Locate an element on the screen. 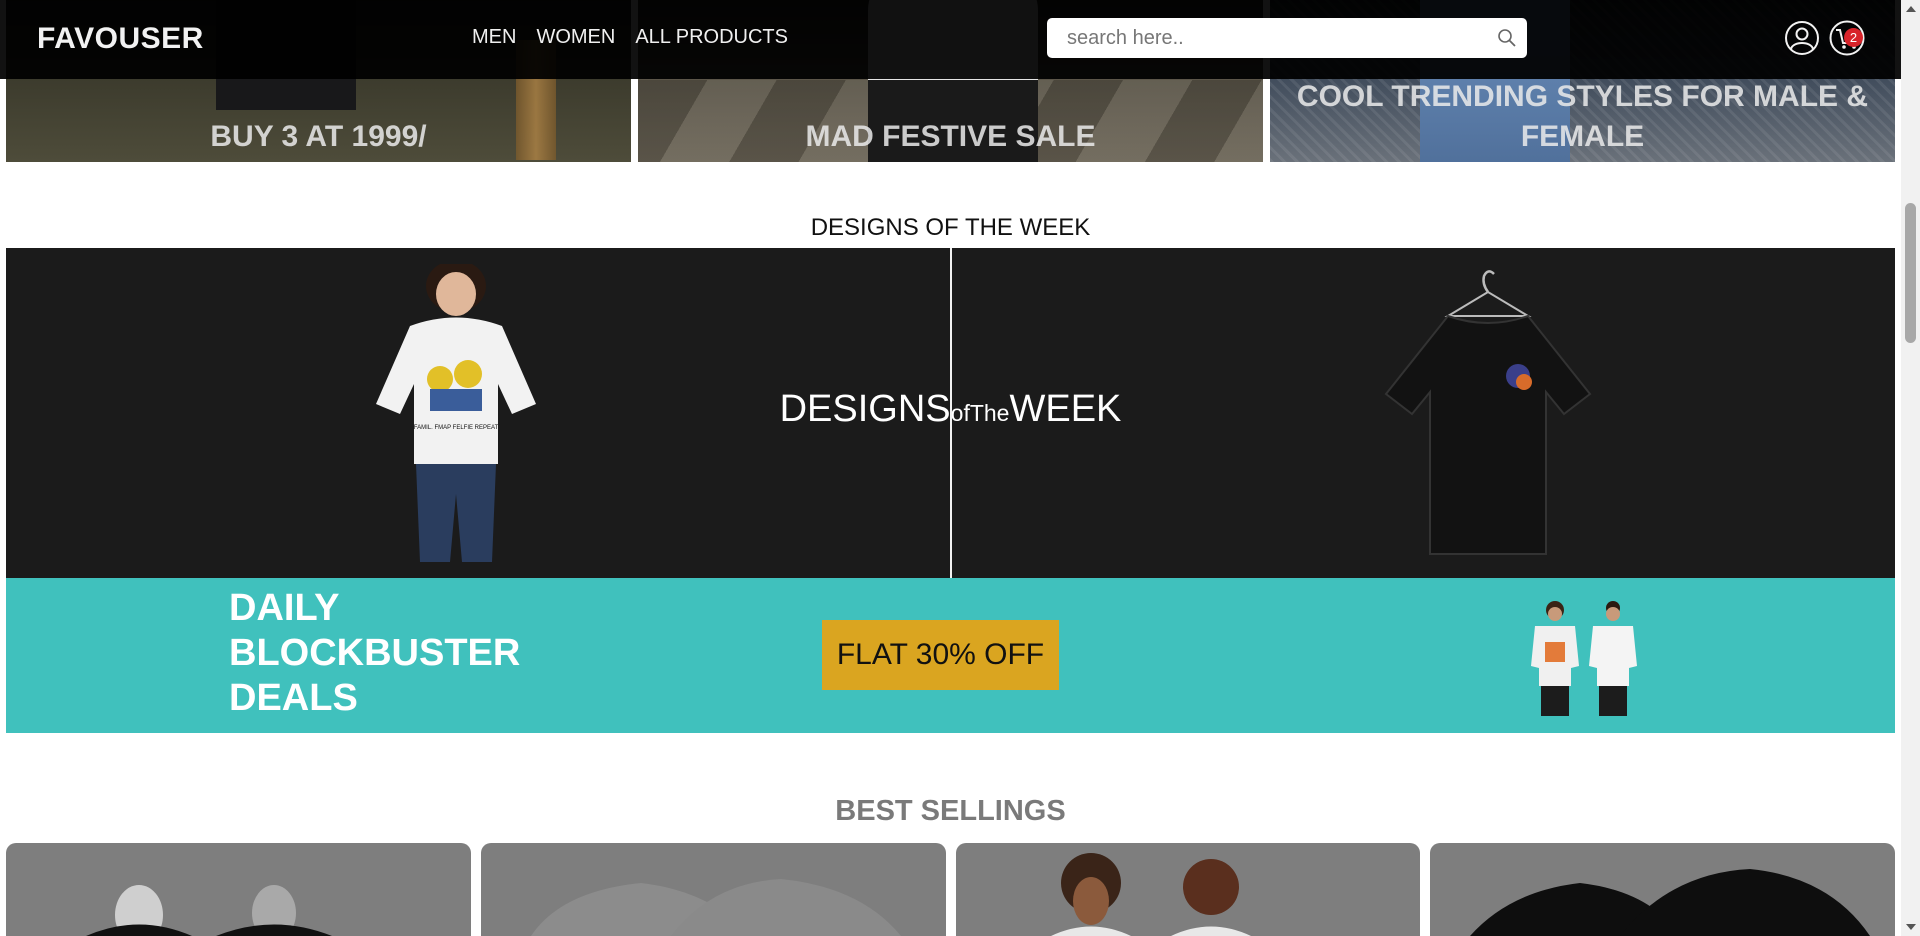  flat-30-off-button: FLAT 30% OFF is located at coordinates (940, 655).